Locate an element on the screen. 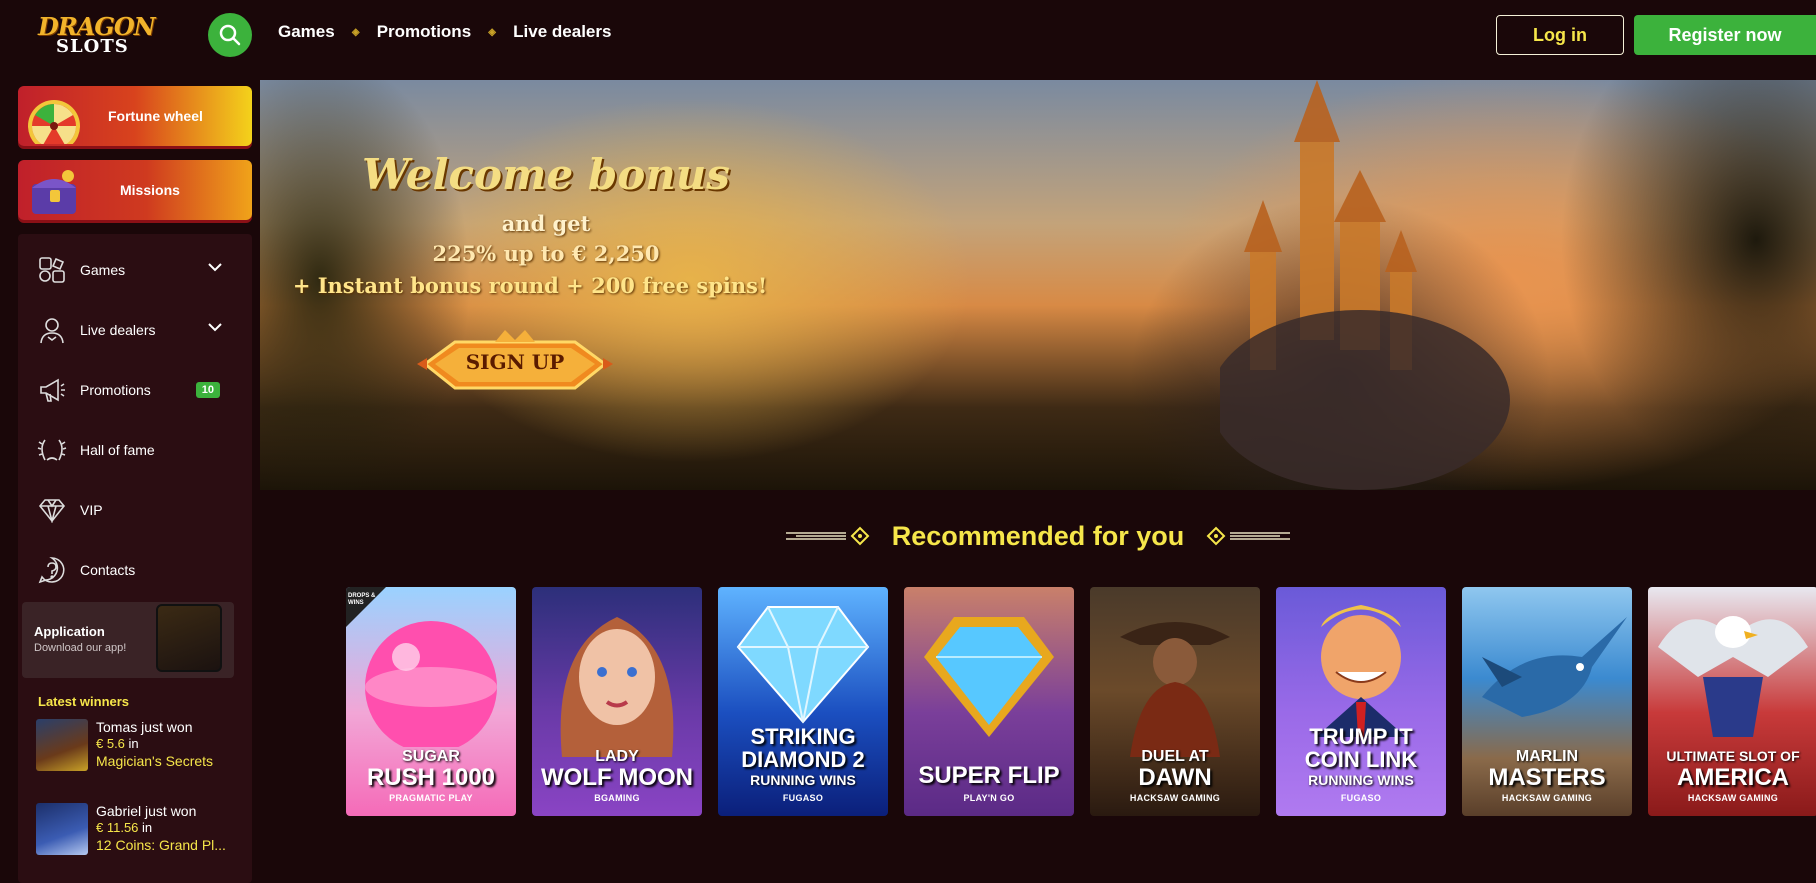 This screenshot has height=883, width=1816. game-card-super-flip: SUPER FLIP PLAY'N GO is located at coordinates (989, 701).